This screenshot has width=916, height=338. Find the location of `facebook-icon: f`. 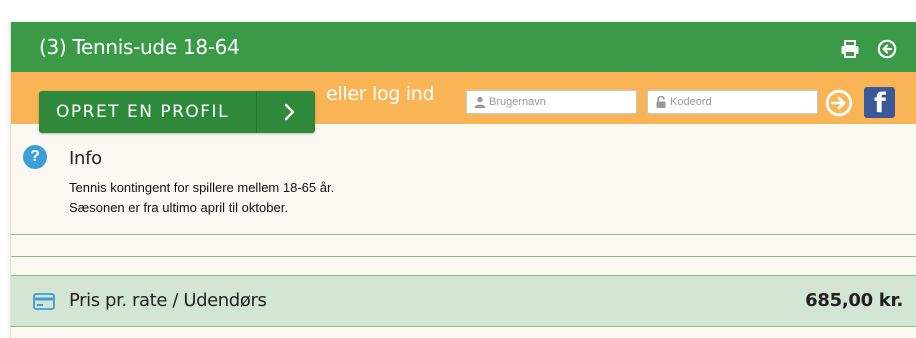

facebook-icon: f is located at coordinates (879, 103).